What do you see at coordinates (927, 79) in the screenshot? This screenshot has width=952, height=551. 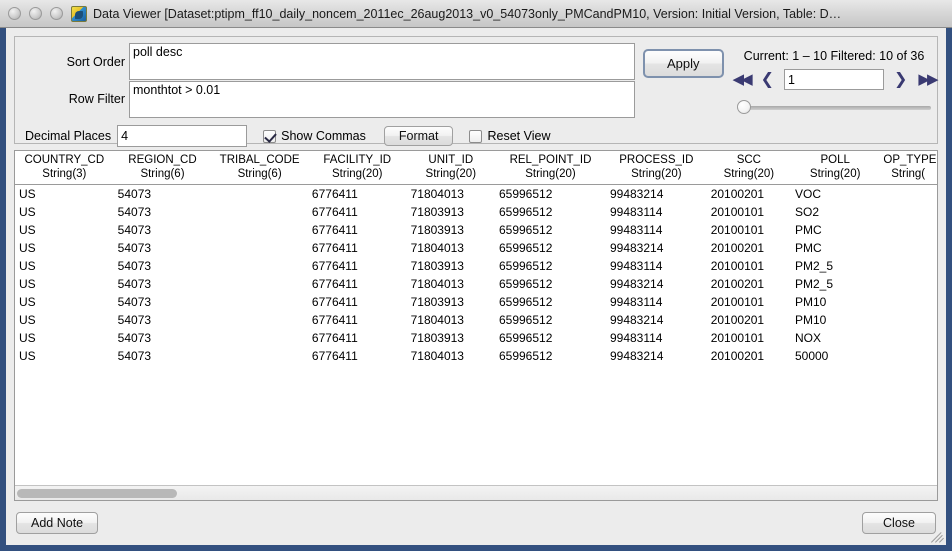 I see `last-page-icon: ▶▶` at bounding box center [927, 79].